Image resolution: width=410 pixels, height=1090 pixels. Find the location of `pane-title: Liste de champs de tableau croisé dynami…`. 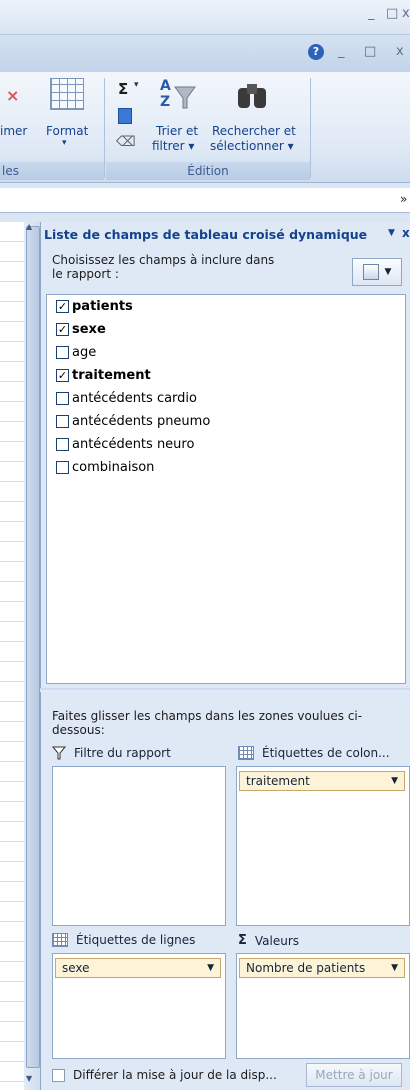

pane-title: Liste de champs de tableau croisé dynami… is located at coordinates (206, 234).